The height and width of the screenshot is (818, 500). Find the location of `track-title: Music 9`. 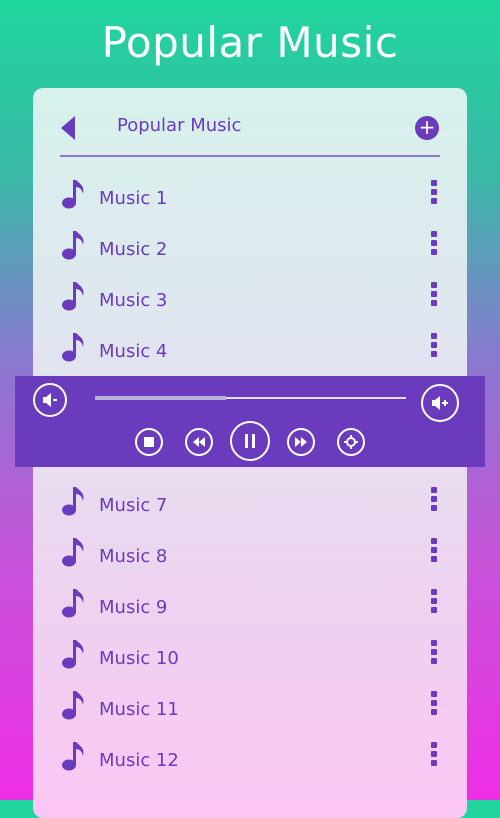

track-title: Music 9 is located at coordinates (133, 607).